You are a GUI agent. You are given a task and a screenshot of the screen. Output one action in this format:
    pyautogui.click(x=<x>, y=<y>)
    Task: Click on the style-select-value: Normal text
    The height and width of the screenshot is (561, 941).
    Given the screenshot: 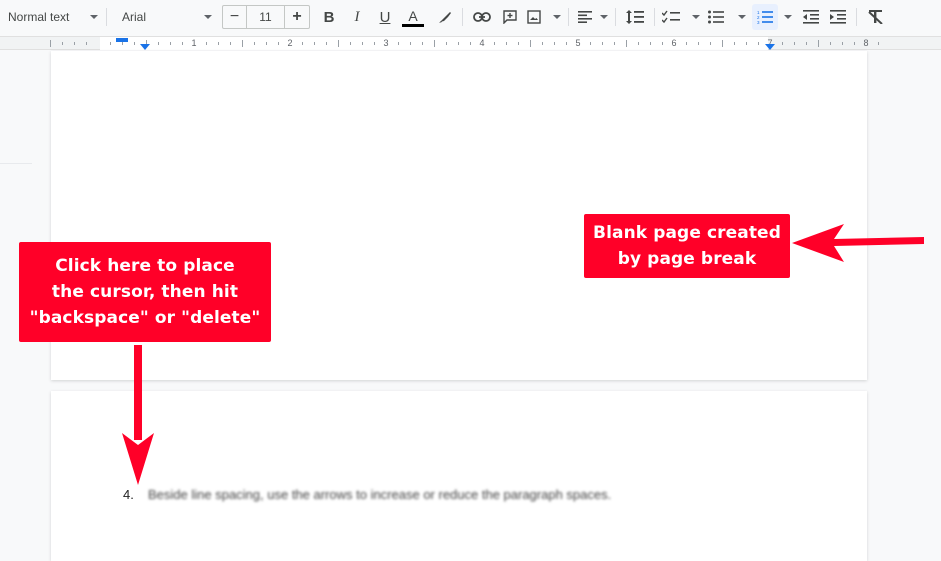 What is the action you would take?
    pyautogui.click(x=39, y=17)
    